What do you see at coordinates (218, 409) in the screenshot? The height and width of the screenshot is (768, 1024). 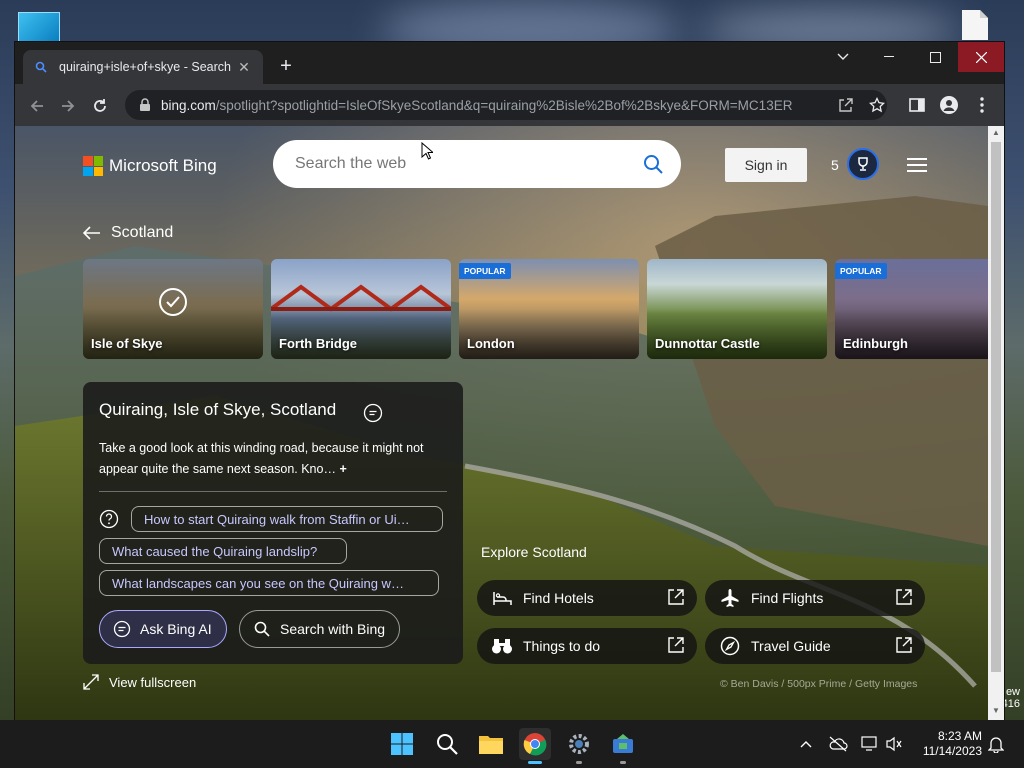 I see `panel-title: Quiraing, Isle of Skye, Scotland` at bounding box center [218, 409].